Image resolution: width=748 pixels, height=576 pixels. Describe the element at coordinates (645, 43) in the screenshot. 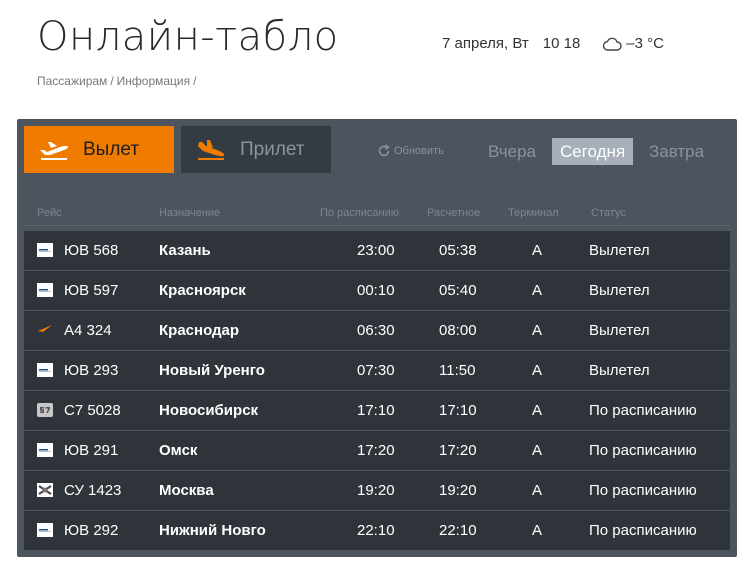

I see `temperature: –3 °C` at that location.